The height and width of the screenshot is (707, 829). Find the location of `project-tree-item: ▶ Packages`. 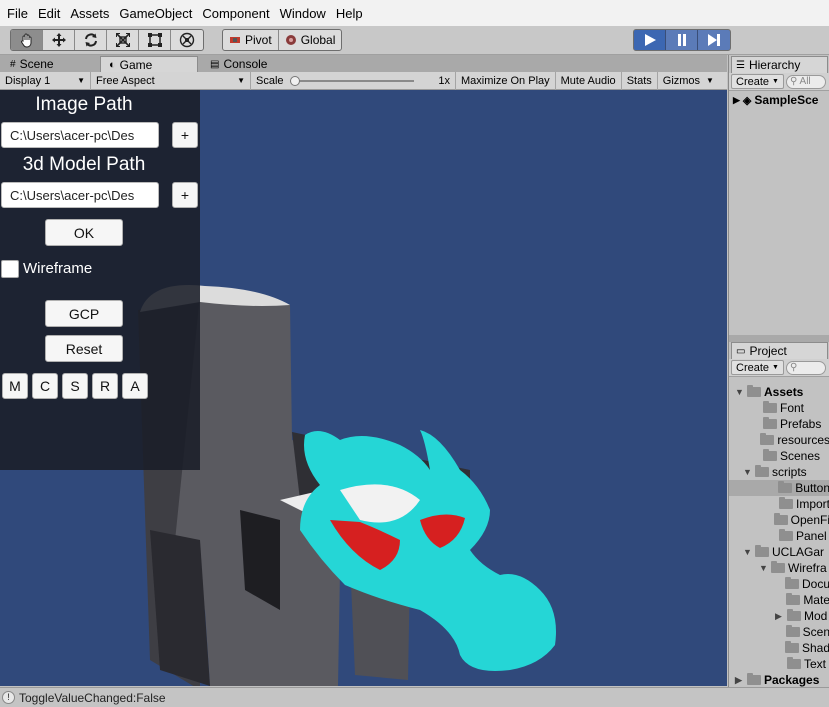

project-tree-item: ▶ Packages is located at coordinates (779, 680).